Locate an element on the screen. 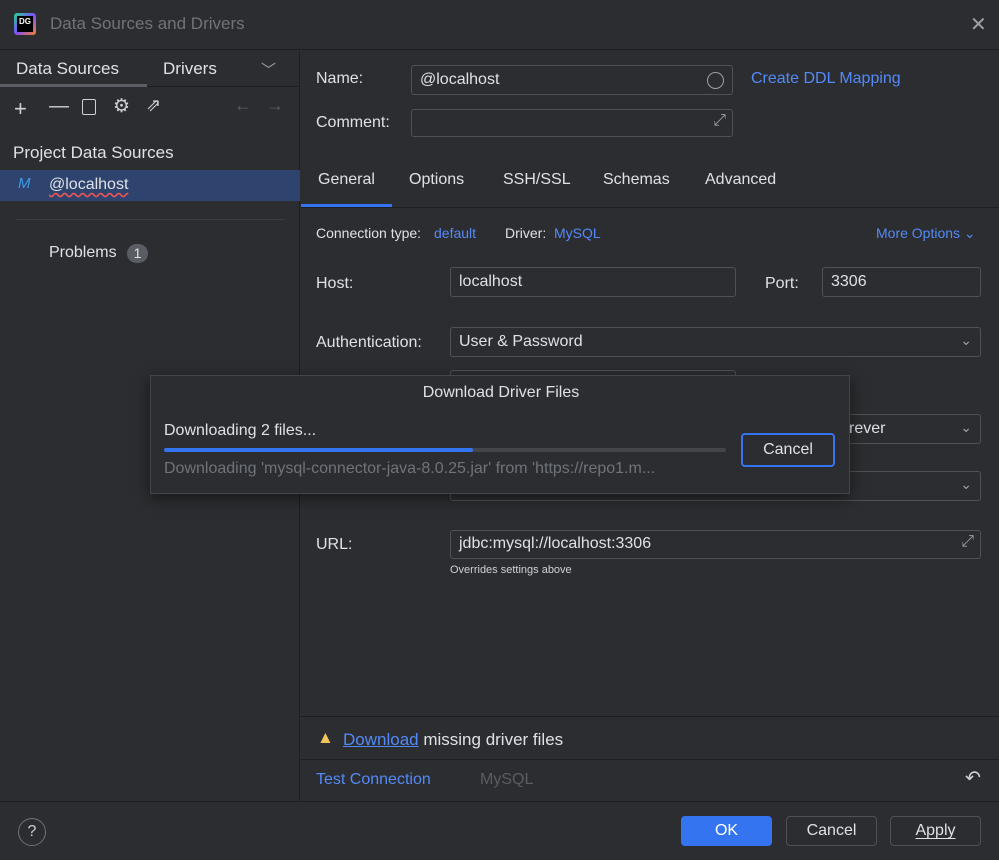 The height and width of the screenshot is (860, 999). add-icon: + is located at coordinates (20, 109).